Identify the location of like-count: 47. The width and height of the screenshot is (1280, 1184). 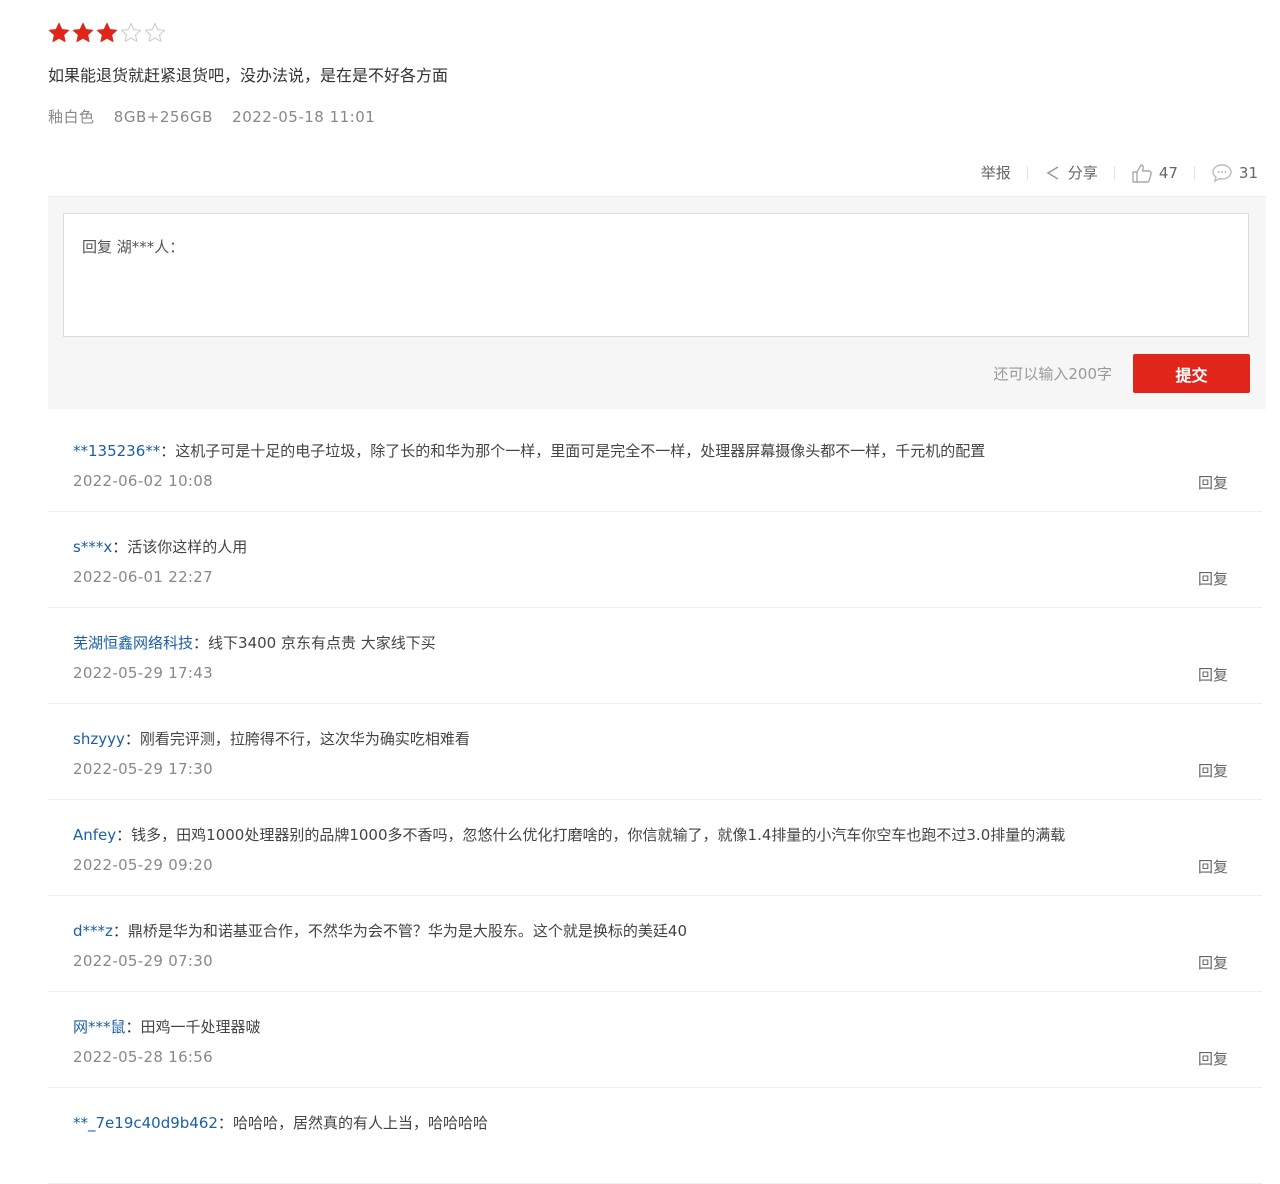
(1168, 172).